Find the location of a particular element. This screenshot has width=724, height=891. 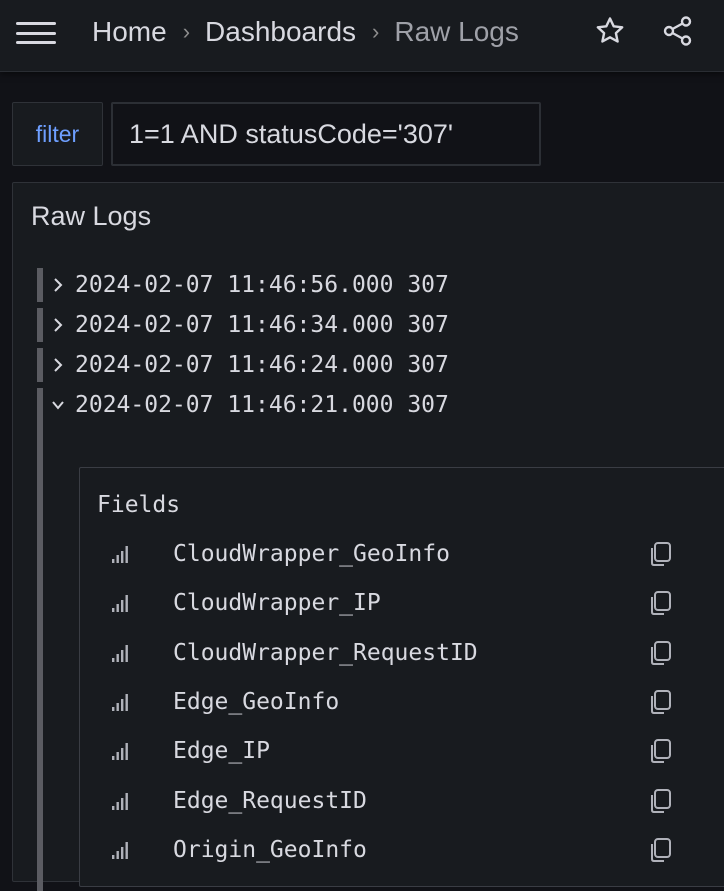

log-row-expanded: 2024-02-07 11:46:21.000 307 is located at coordinates (337, 405).